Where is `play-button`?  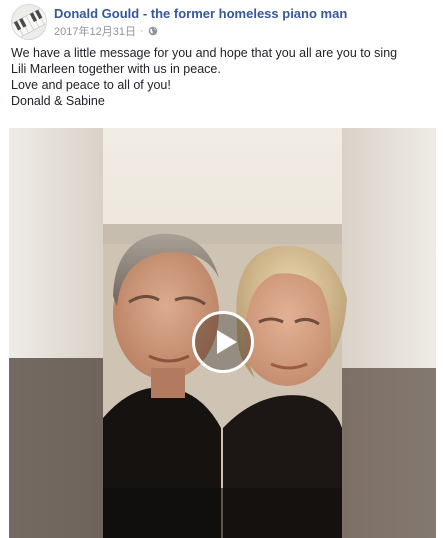 play-button is located at coordinates (223, 342).